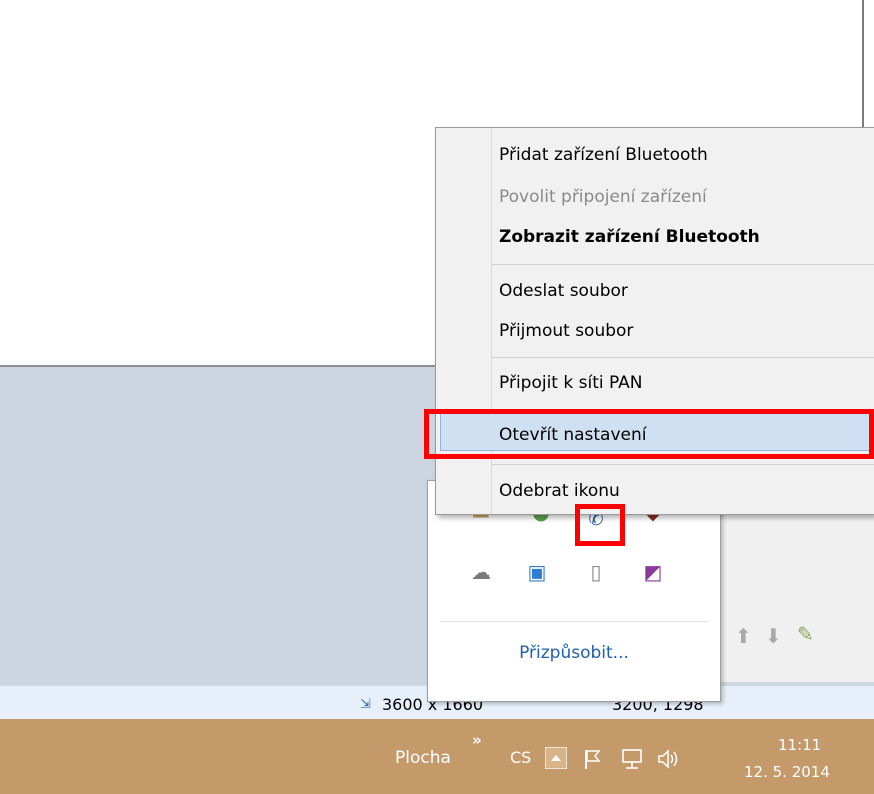  What do you see at coordinates (574, 621) in the screenshot?
I see `flyout-divider` at bounding box center [574, 621].